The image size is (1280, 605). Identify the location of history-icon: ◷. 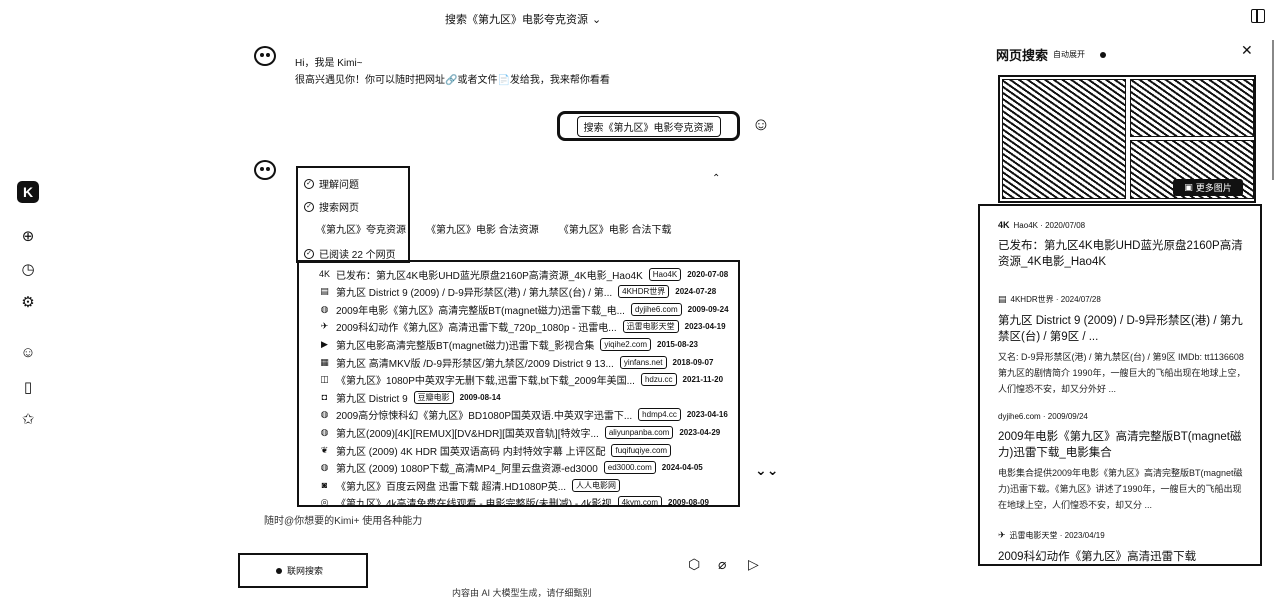
(28, 269).